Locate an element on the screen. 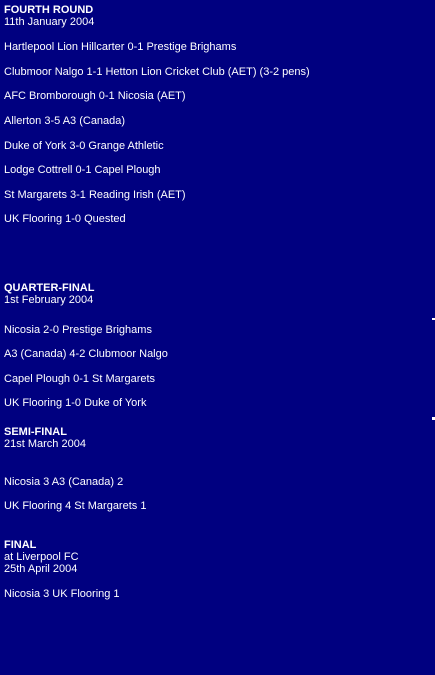  fourth-round-date: 11th January 2004 is located at coordinates (49, 22).